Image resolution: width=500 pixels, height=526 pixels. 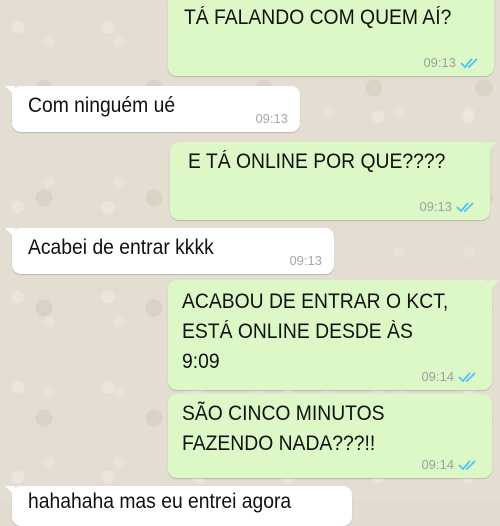 What do you see at coordinates (333, 181) in the screenshot?
I see `message-outgoing: E TÁ ONLINE POR QUE???? 09:13` at bounding box center [333, 181].